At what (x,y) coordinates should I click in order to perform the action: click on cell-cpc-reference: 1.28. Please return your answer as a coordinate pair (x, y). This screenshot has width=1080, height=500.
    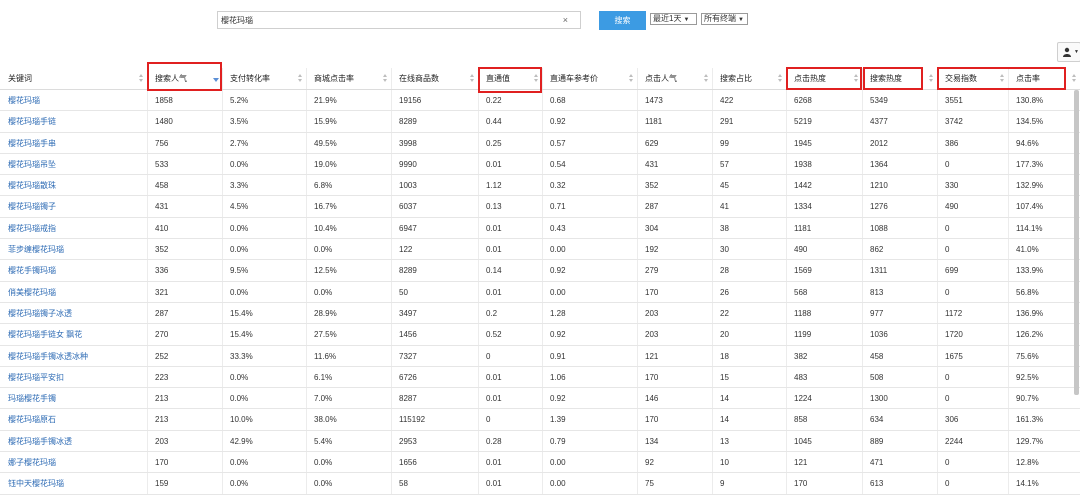
    Looking at the image, I should click on (589, 313).